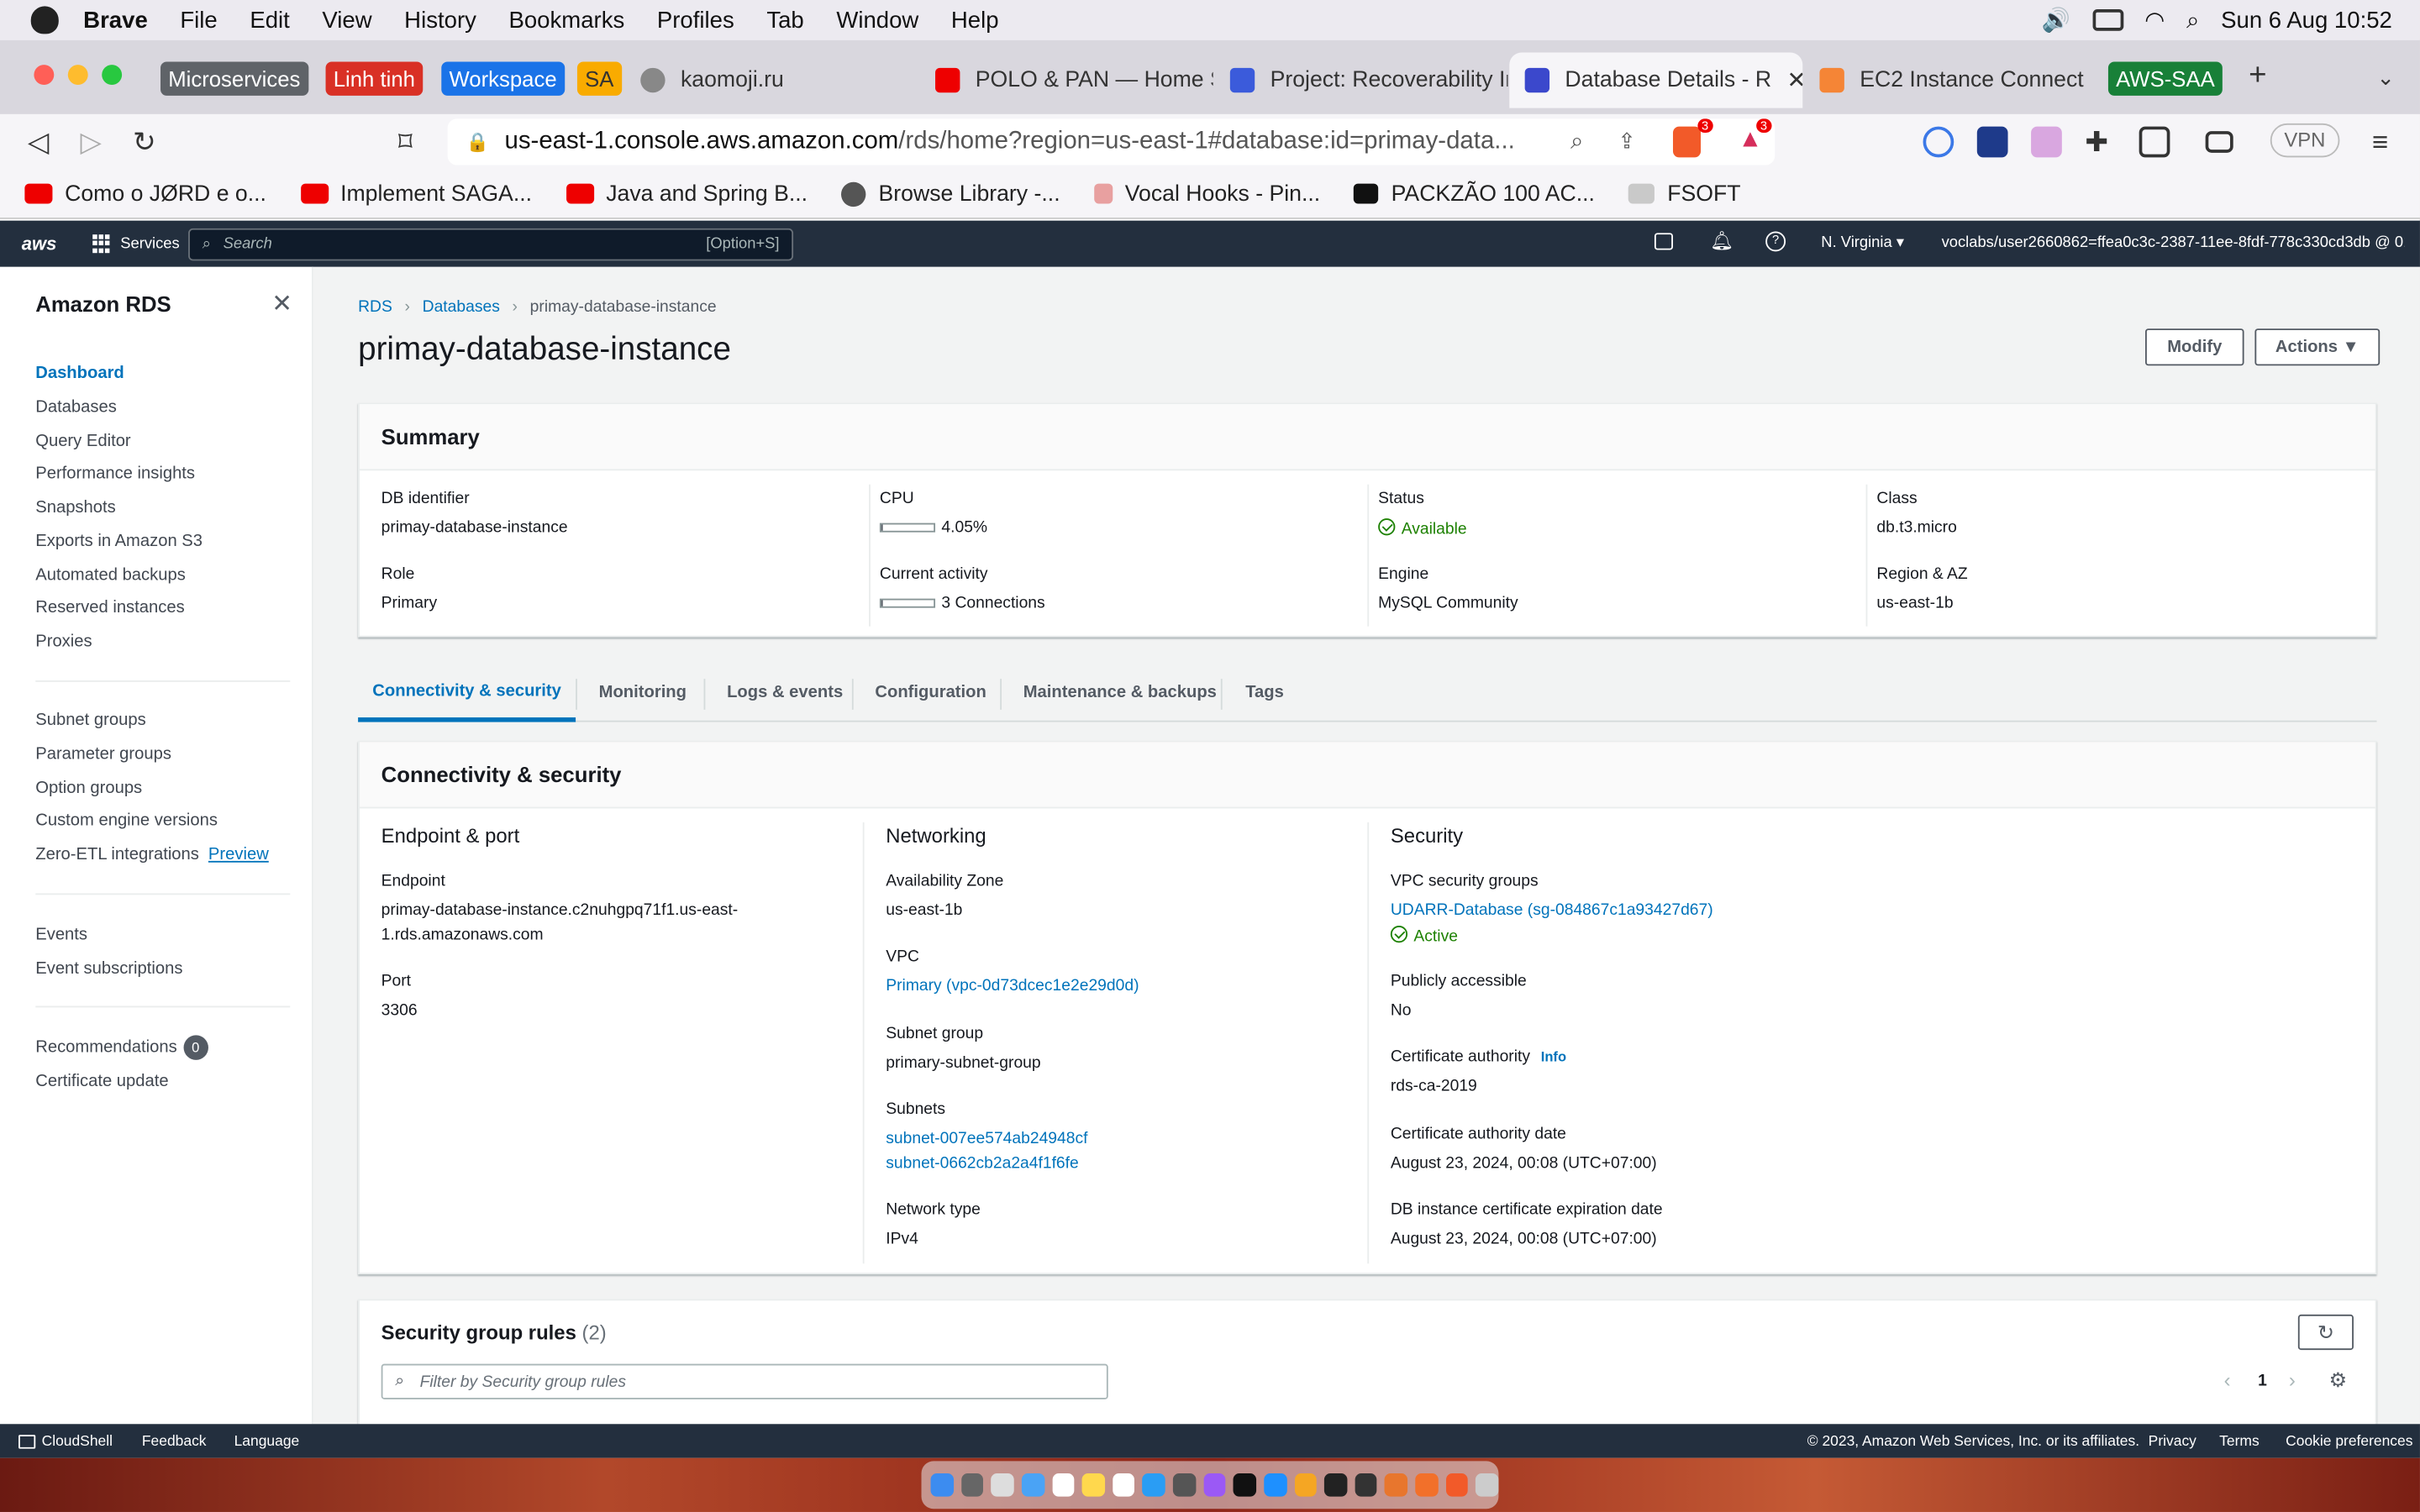  What do you see at coordinates (462, 306) in the screenshot?
I see `breadcrumb-databases: Databases` at bounding box center [462, 306].